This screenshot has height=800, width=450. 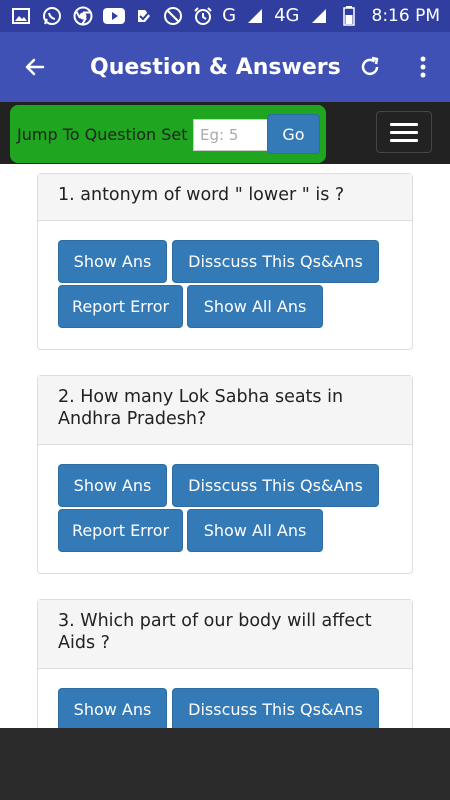 What do you see at coordinates (83, 16) in the screenshot?
I see `chrome-icon` at bounding box center [83, 16].